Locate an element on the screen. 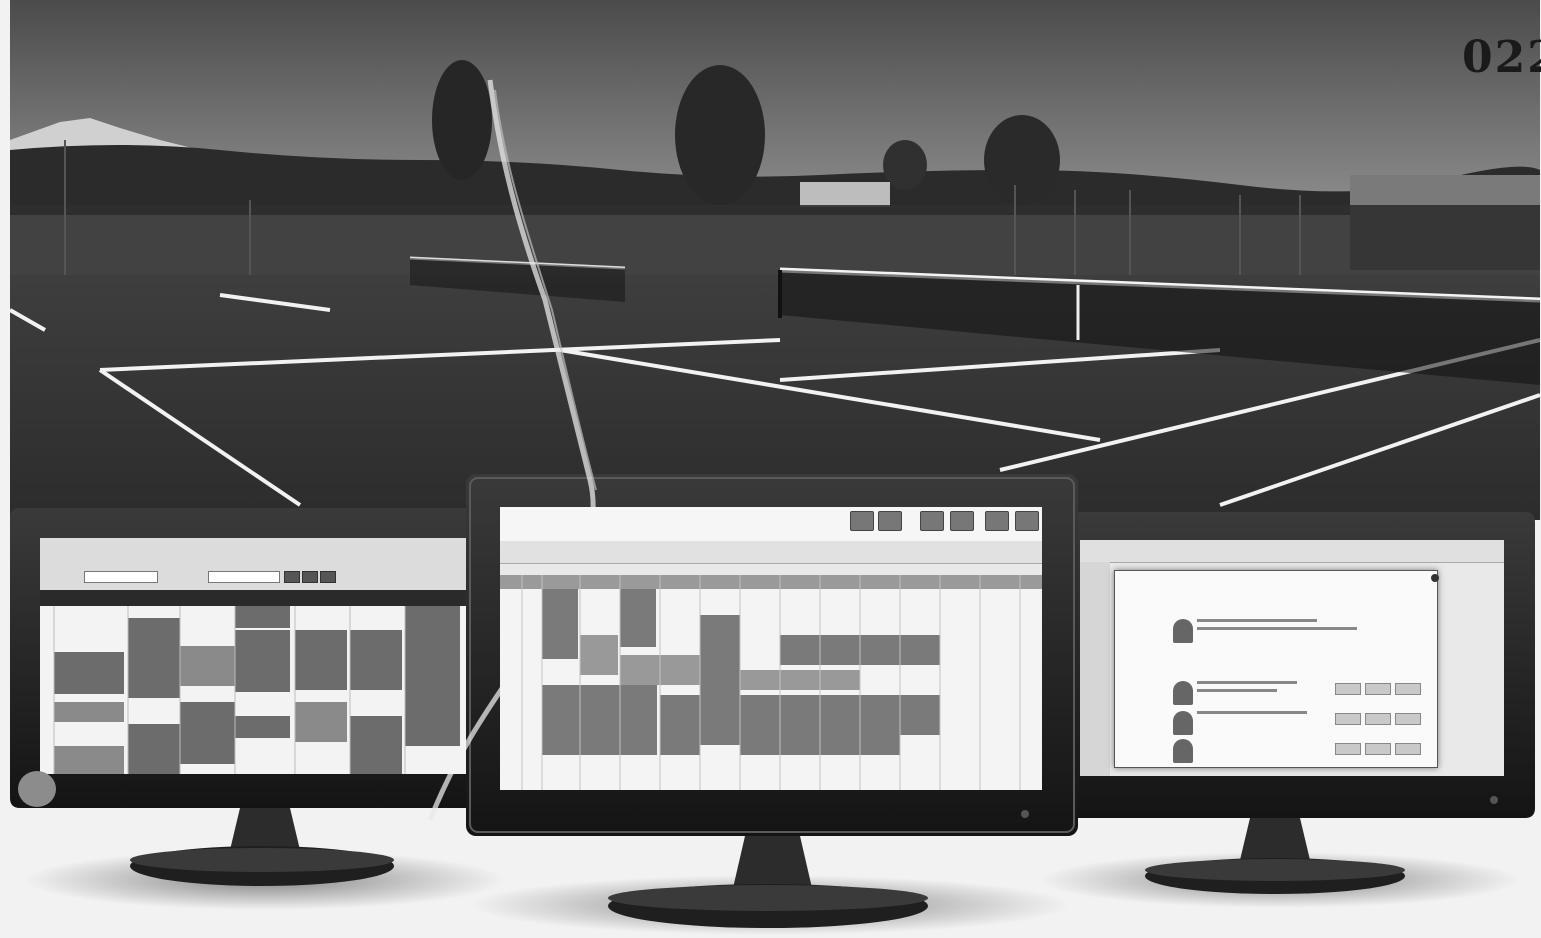 The image size is (1541, 938). left-grid-header is located at coordinates (253, 598).